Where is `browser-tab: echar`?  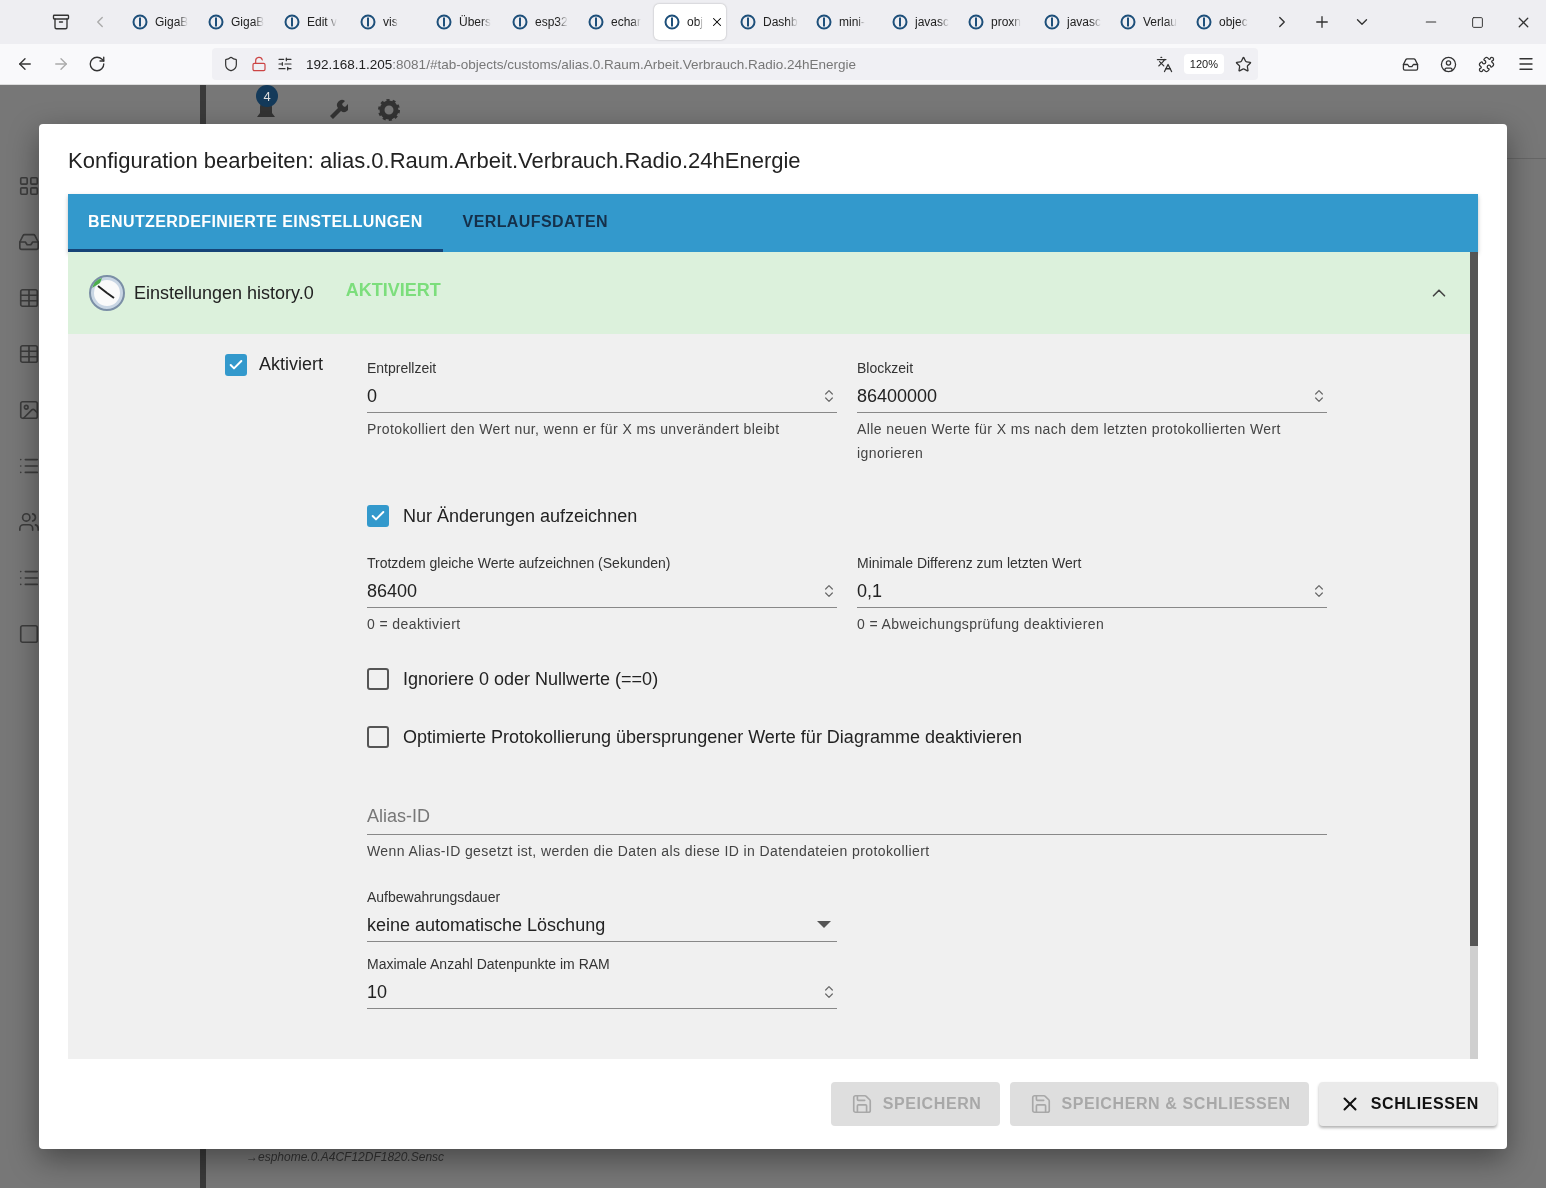 browser-tab: echar is located at coordinates (616, 22).